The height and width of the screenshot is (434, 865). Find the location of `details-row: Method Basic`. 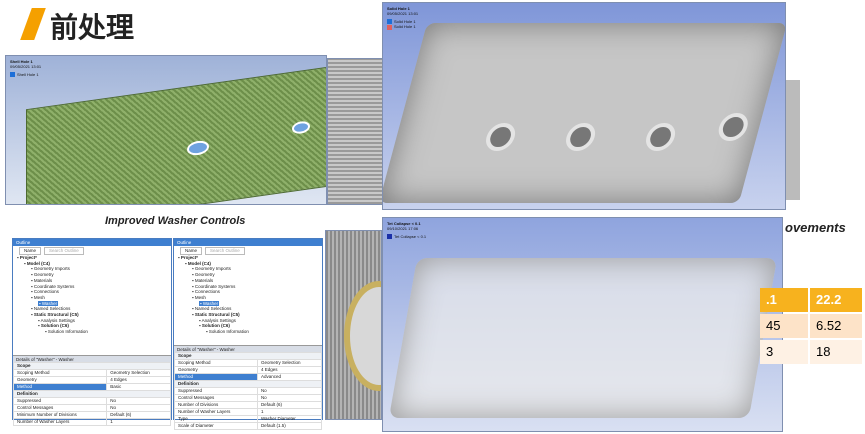

details-row: Method Basic is located at coordinates (91, 387).